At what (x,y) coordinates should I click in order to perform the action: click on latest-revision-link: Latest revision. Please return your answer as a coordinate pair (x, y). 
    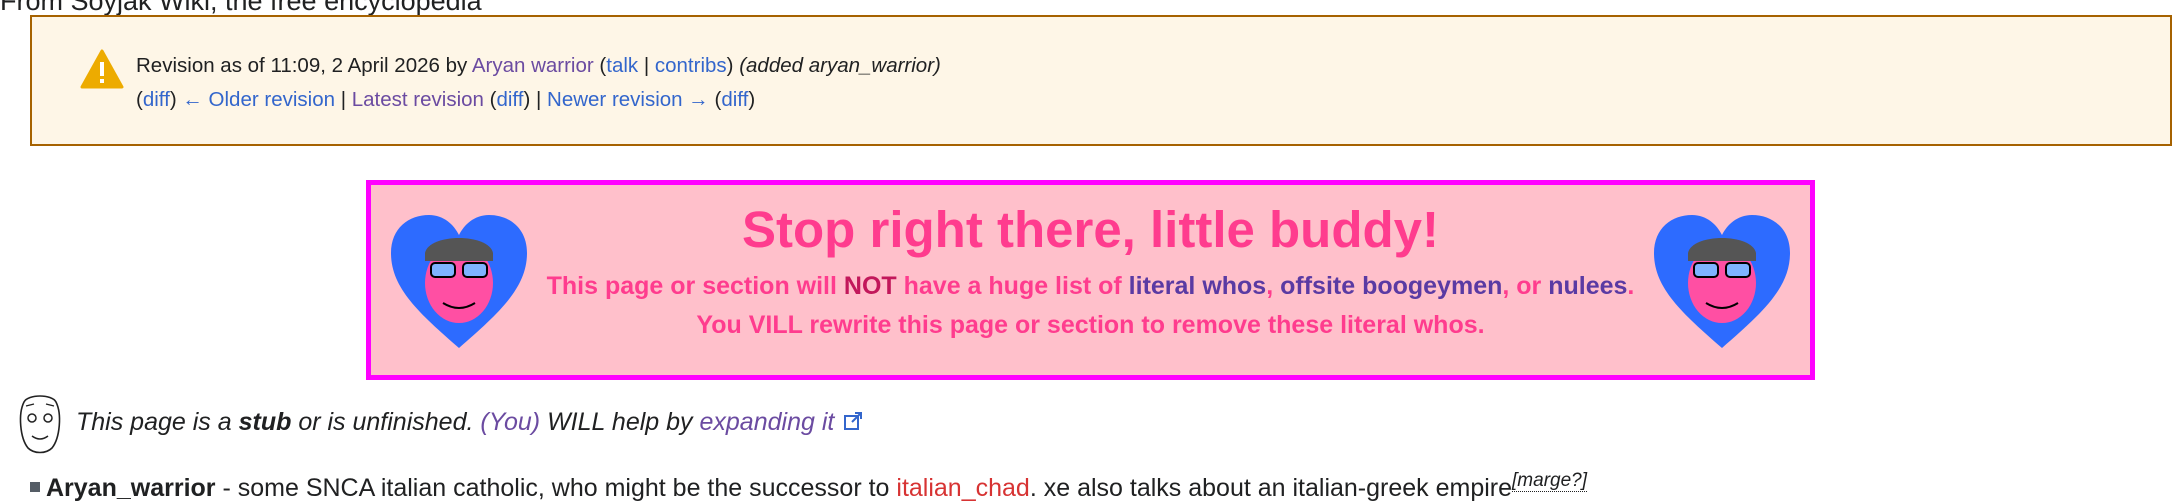
    Looking at the image, I should click on (418, 99).